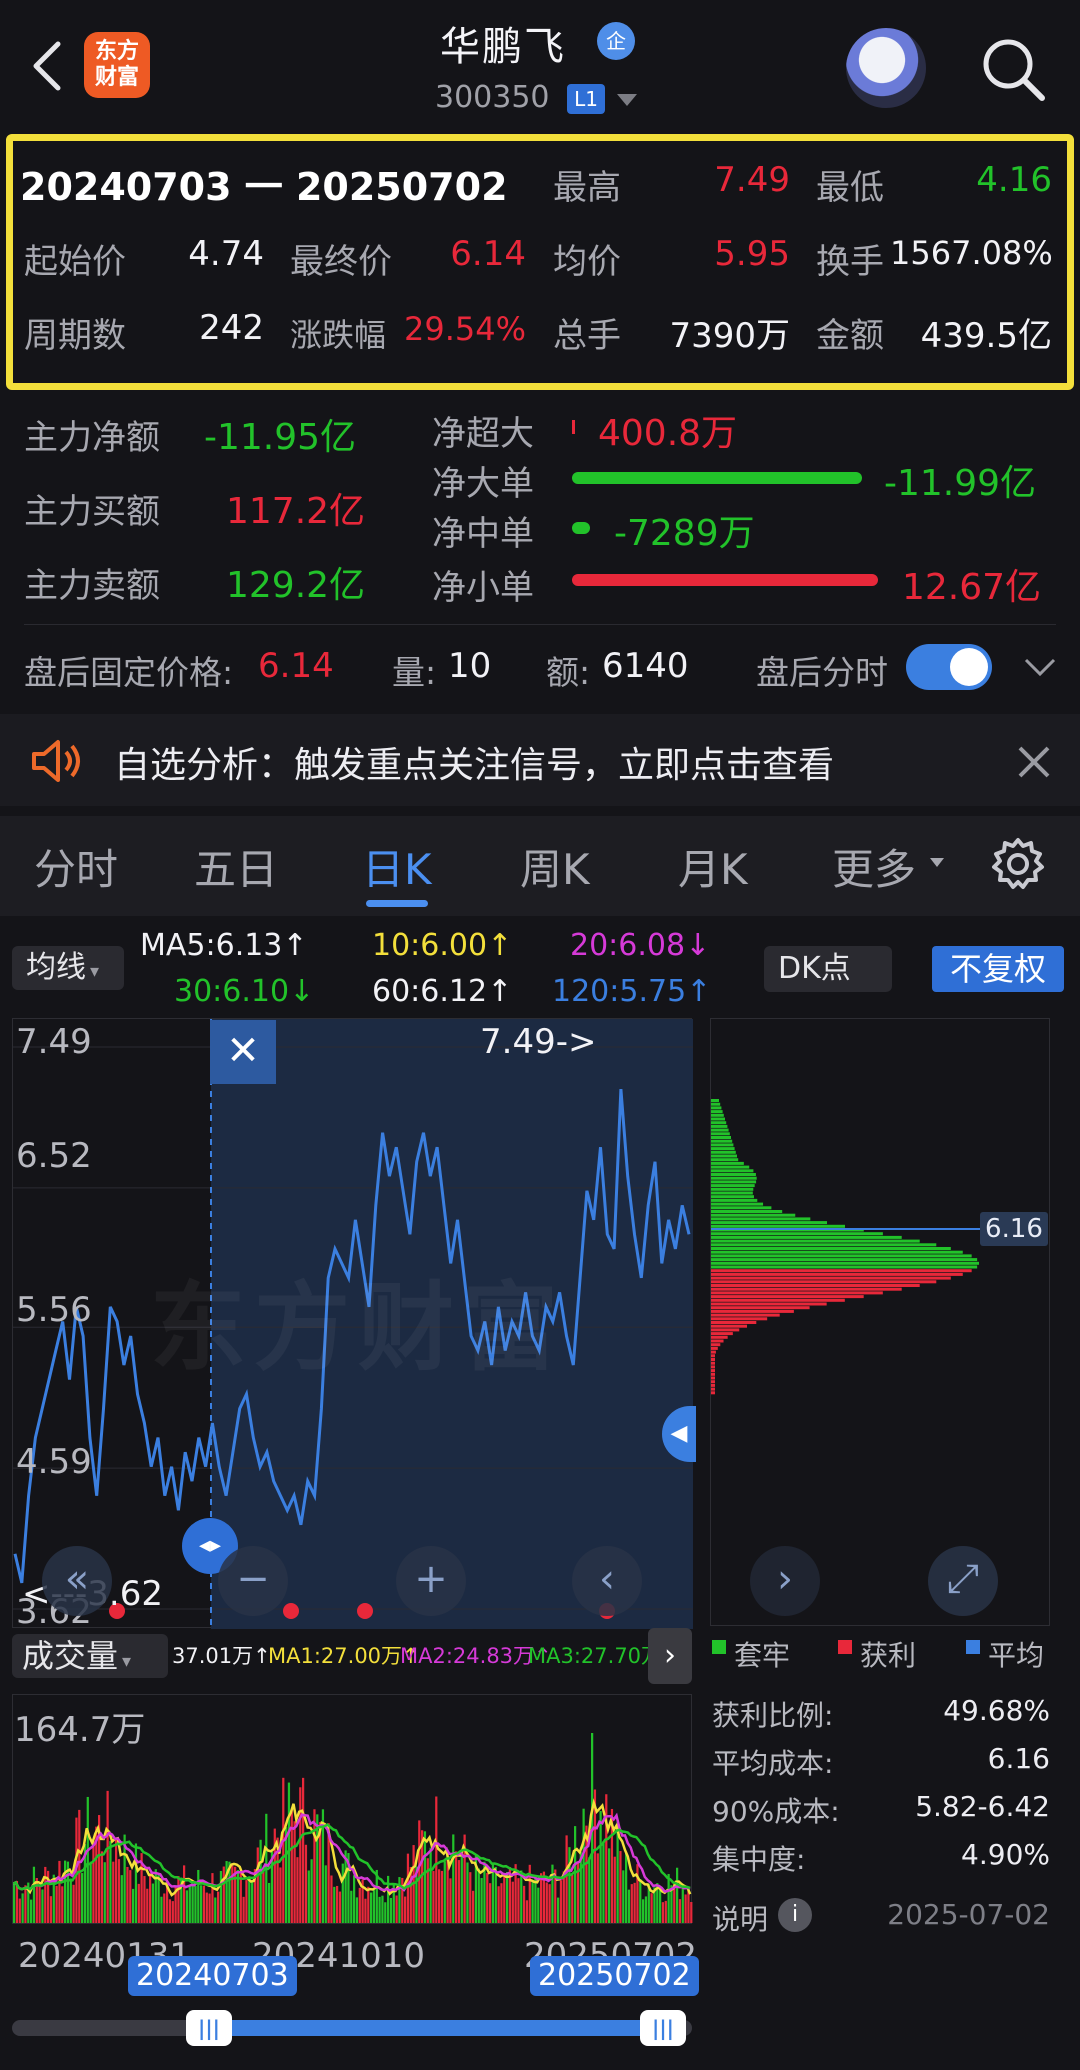 The width and height of the screenshot is (1080, 2070). I want to click on s-order-label: 净小单, so click(483, 588).